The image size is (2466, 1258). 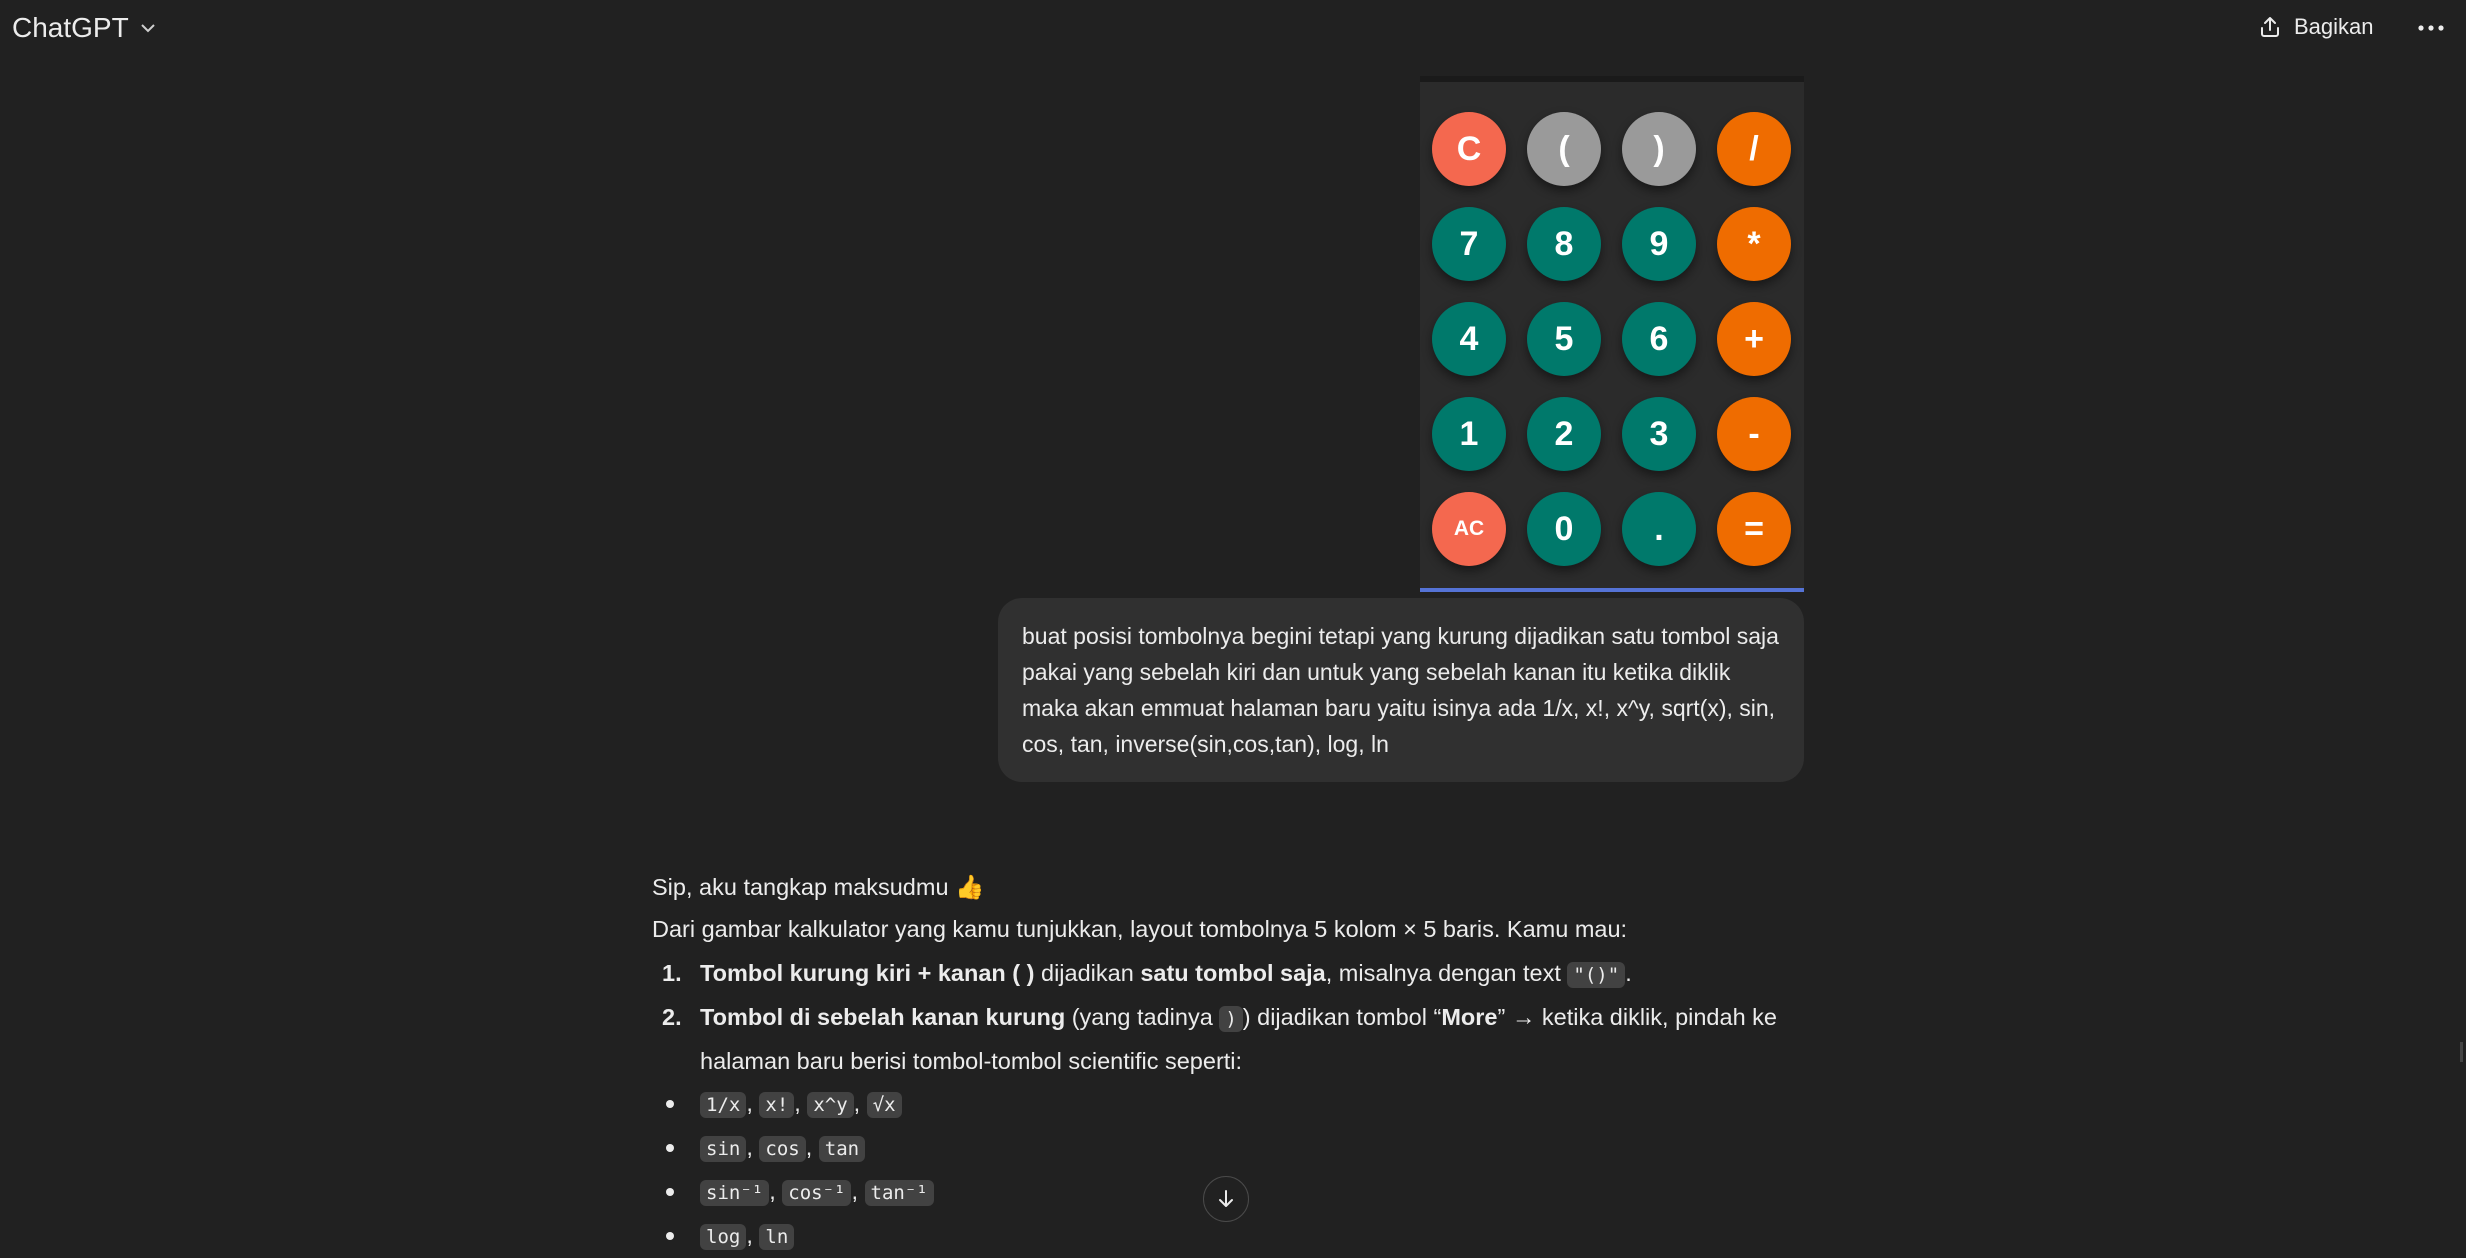 What do you see at coordinates (1564, 434) in the screenshot?
I see `calculator-key: 2` at bounding box center [1564, 434].